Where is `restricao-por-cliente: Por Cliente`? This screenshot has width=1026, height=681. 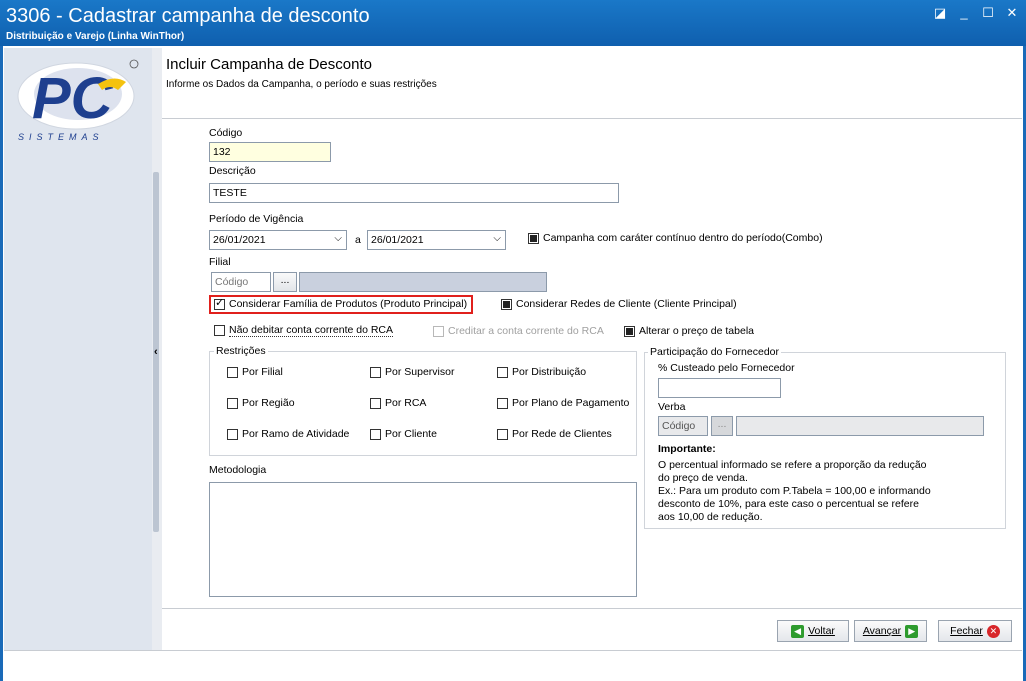 restricao-por-cliente: Por Cliente is located at coordinates (403, 434).